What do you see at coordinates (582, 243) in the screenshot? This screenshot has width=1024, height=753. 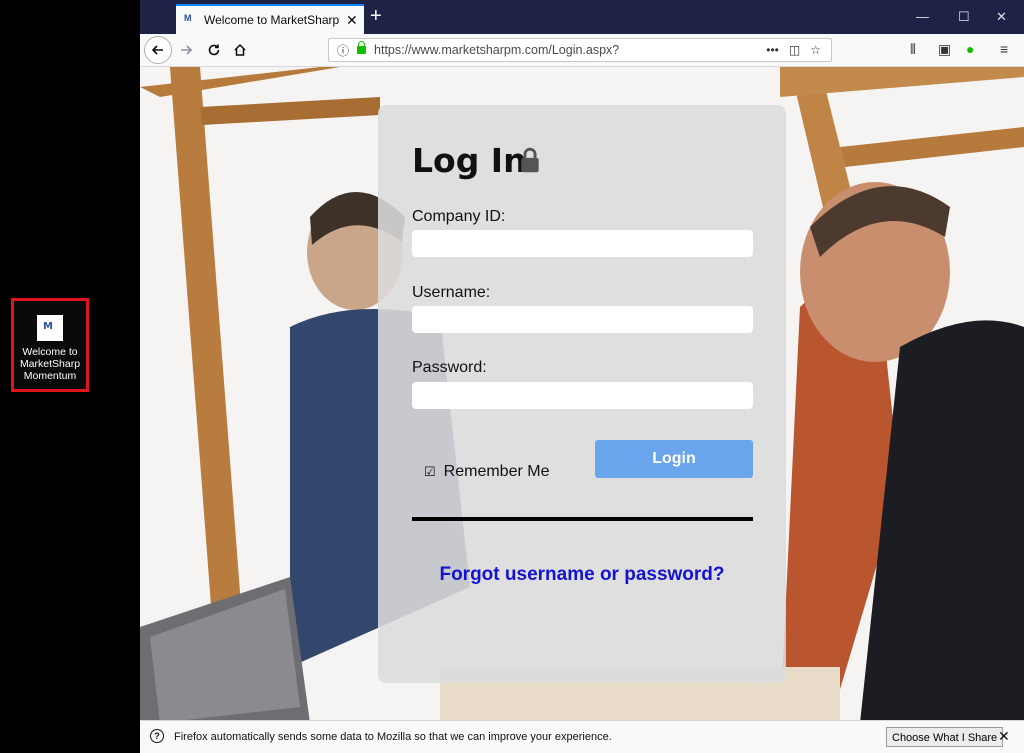 I see `company-id-input` at bounding box center [582, 243].